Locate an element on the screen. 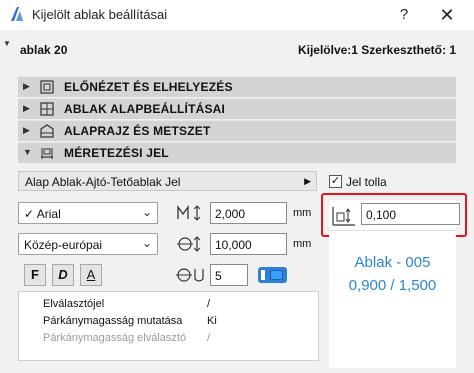 The width and height of the screenshot is (474, 373). panel-collapse-icon: ▼ is located at coordinates (7, 43).